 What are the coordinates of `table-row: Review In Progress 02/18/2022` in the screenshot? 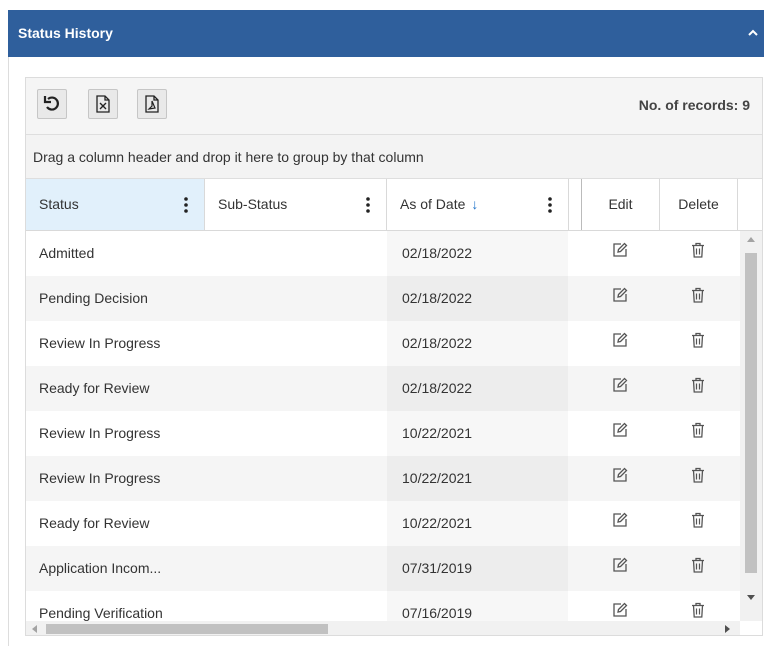 It's located at (383, 343).